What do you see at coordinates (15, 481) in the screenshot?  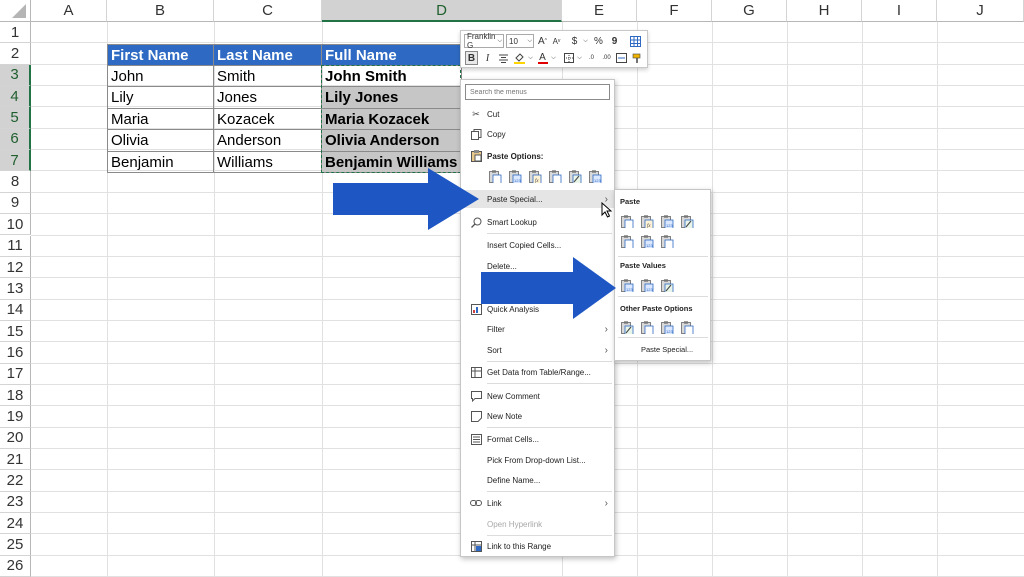 I see `row-header: 22` at bounding box center [15, 481].